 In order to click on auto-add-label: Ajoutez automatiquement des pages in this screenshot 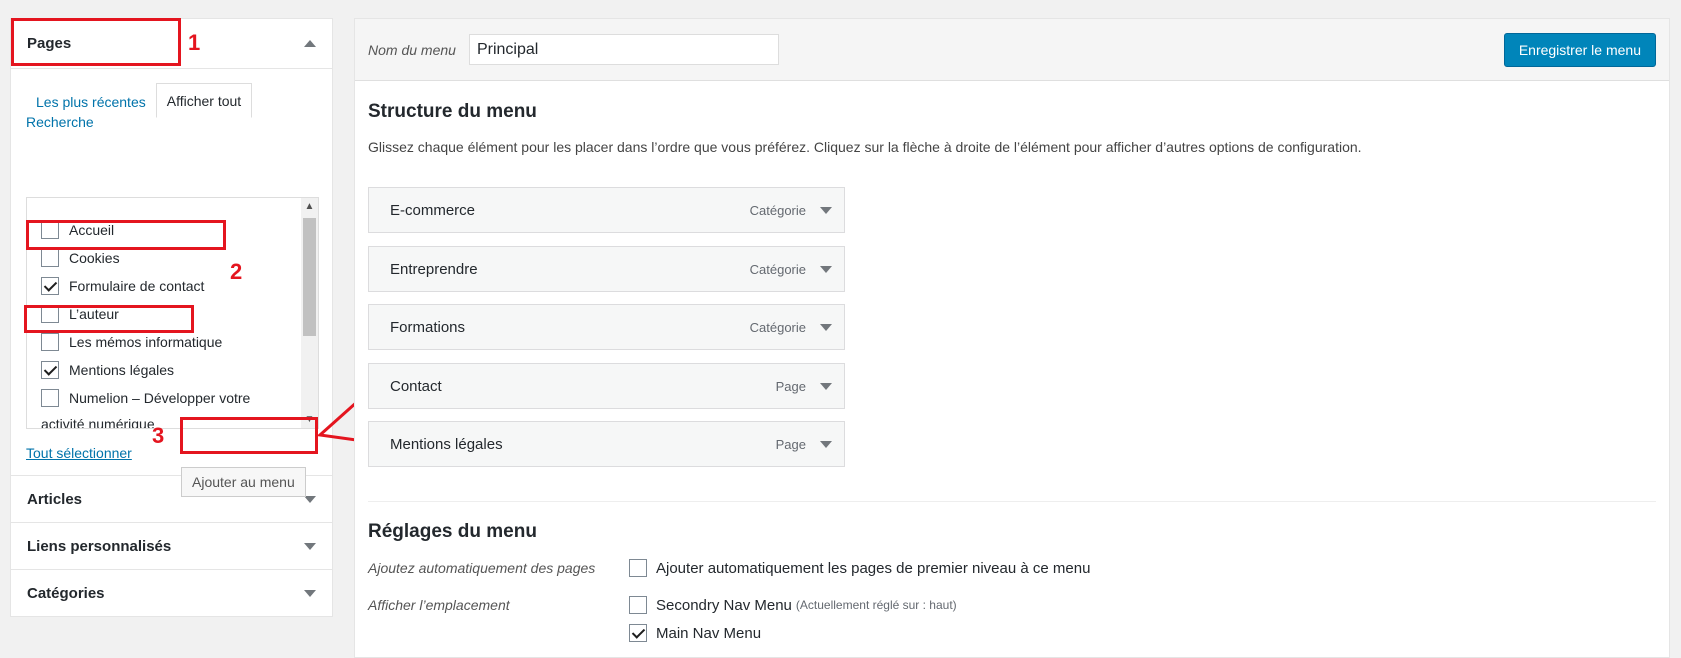, I will do `click(482, 568)`.